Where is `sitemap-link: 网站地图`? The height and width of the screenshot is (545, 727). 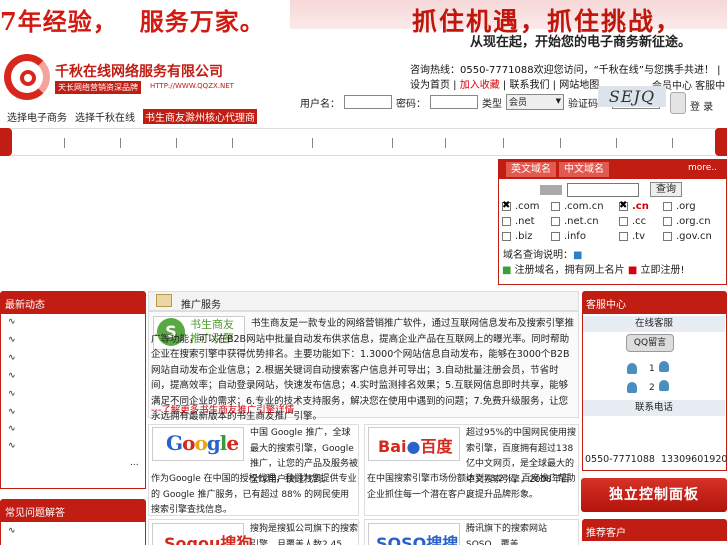
sitemap-link: 网站地图 is located at coordinates (579, 85).